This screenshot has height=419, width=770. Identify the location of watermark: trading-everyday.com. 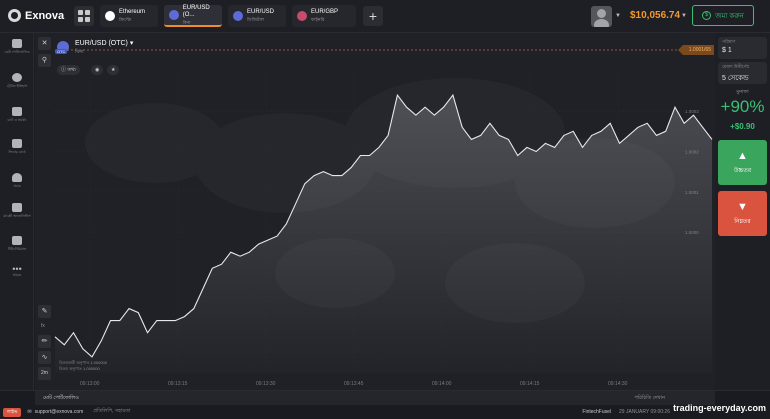
(719, 408).